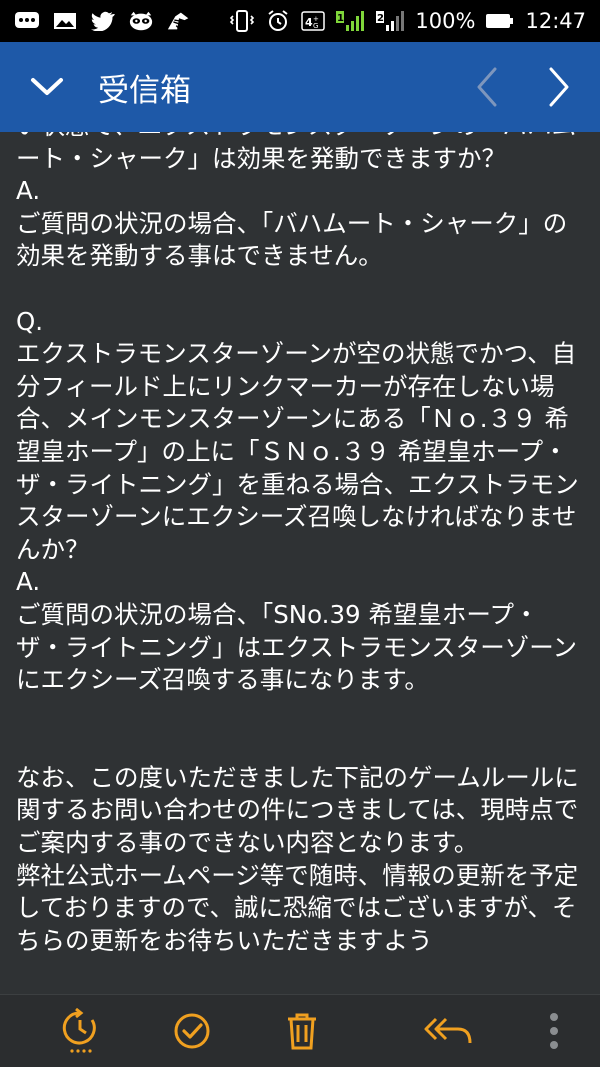  I want to click on app-bar: 受信箱, so click(300, 87).